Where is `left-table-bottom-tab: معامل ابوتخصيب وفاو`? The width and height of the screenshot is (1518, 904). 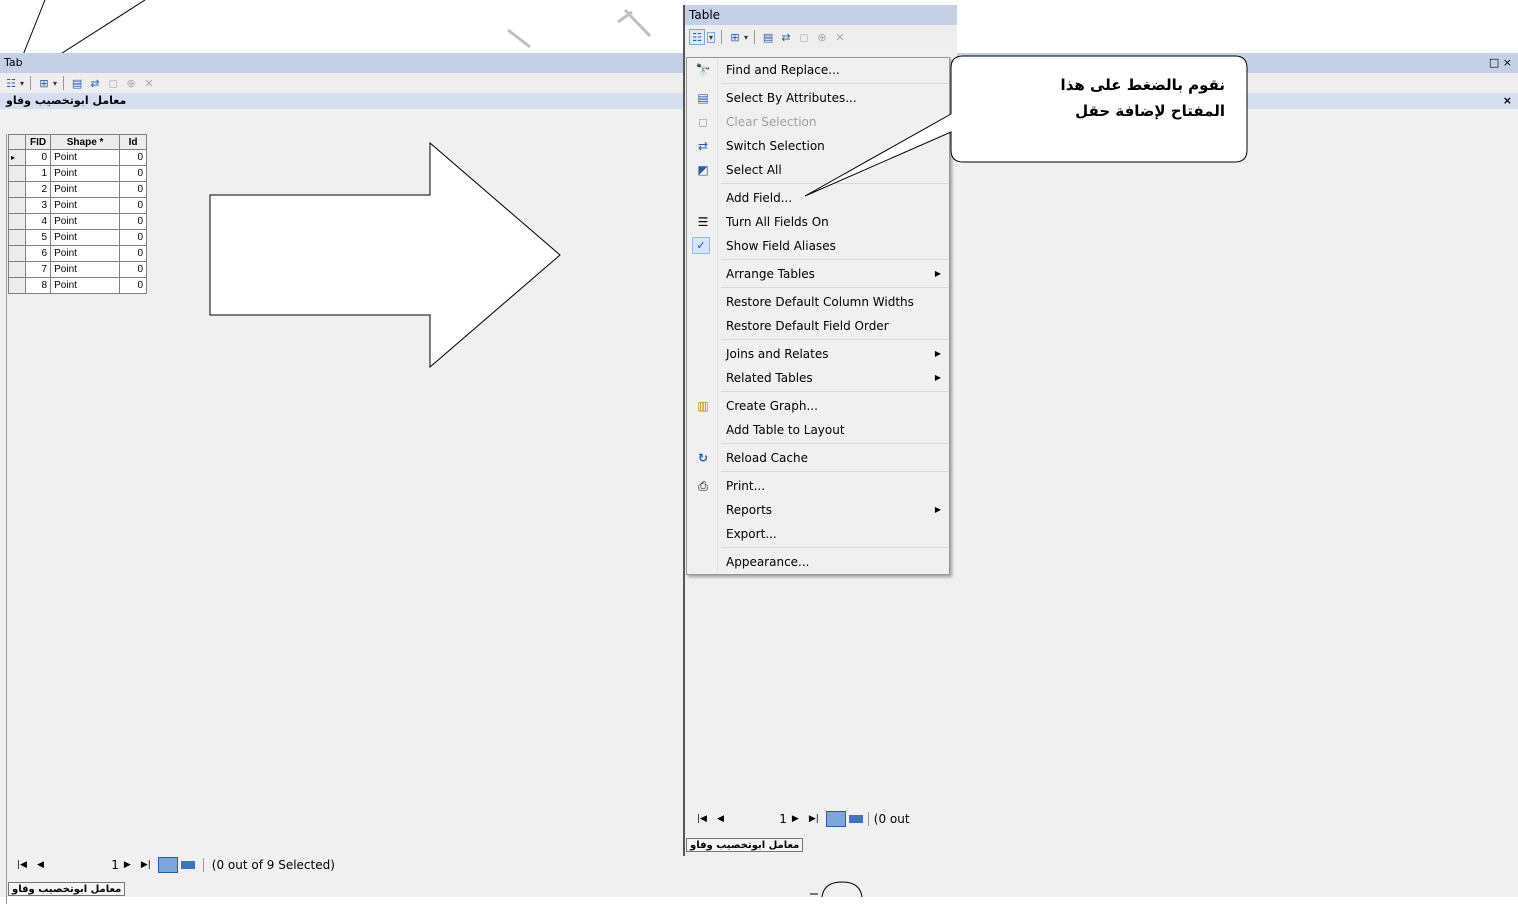 left-table-bottom-tab: معامل ابوتخصيب وفاو is located at coordinates (67, 889).